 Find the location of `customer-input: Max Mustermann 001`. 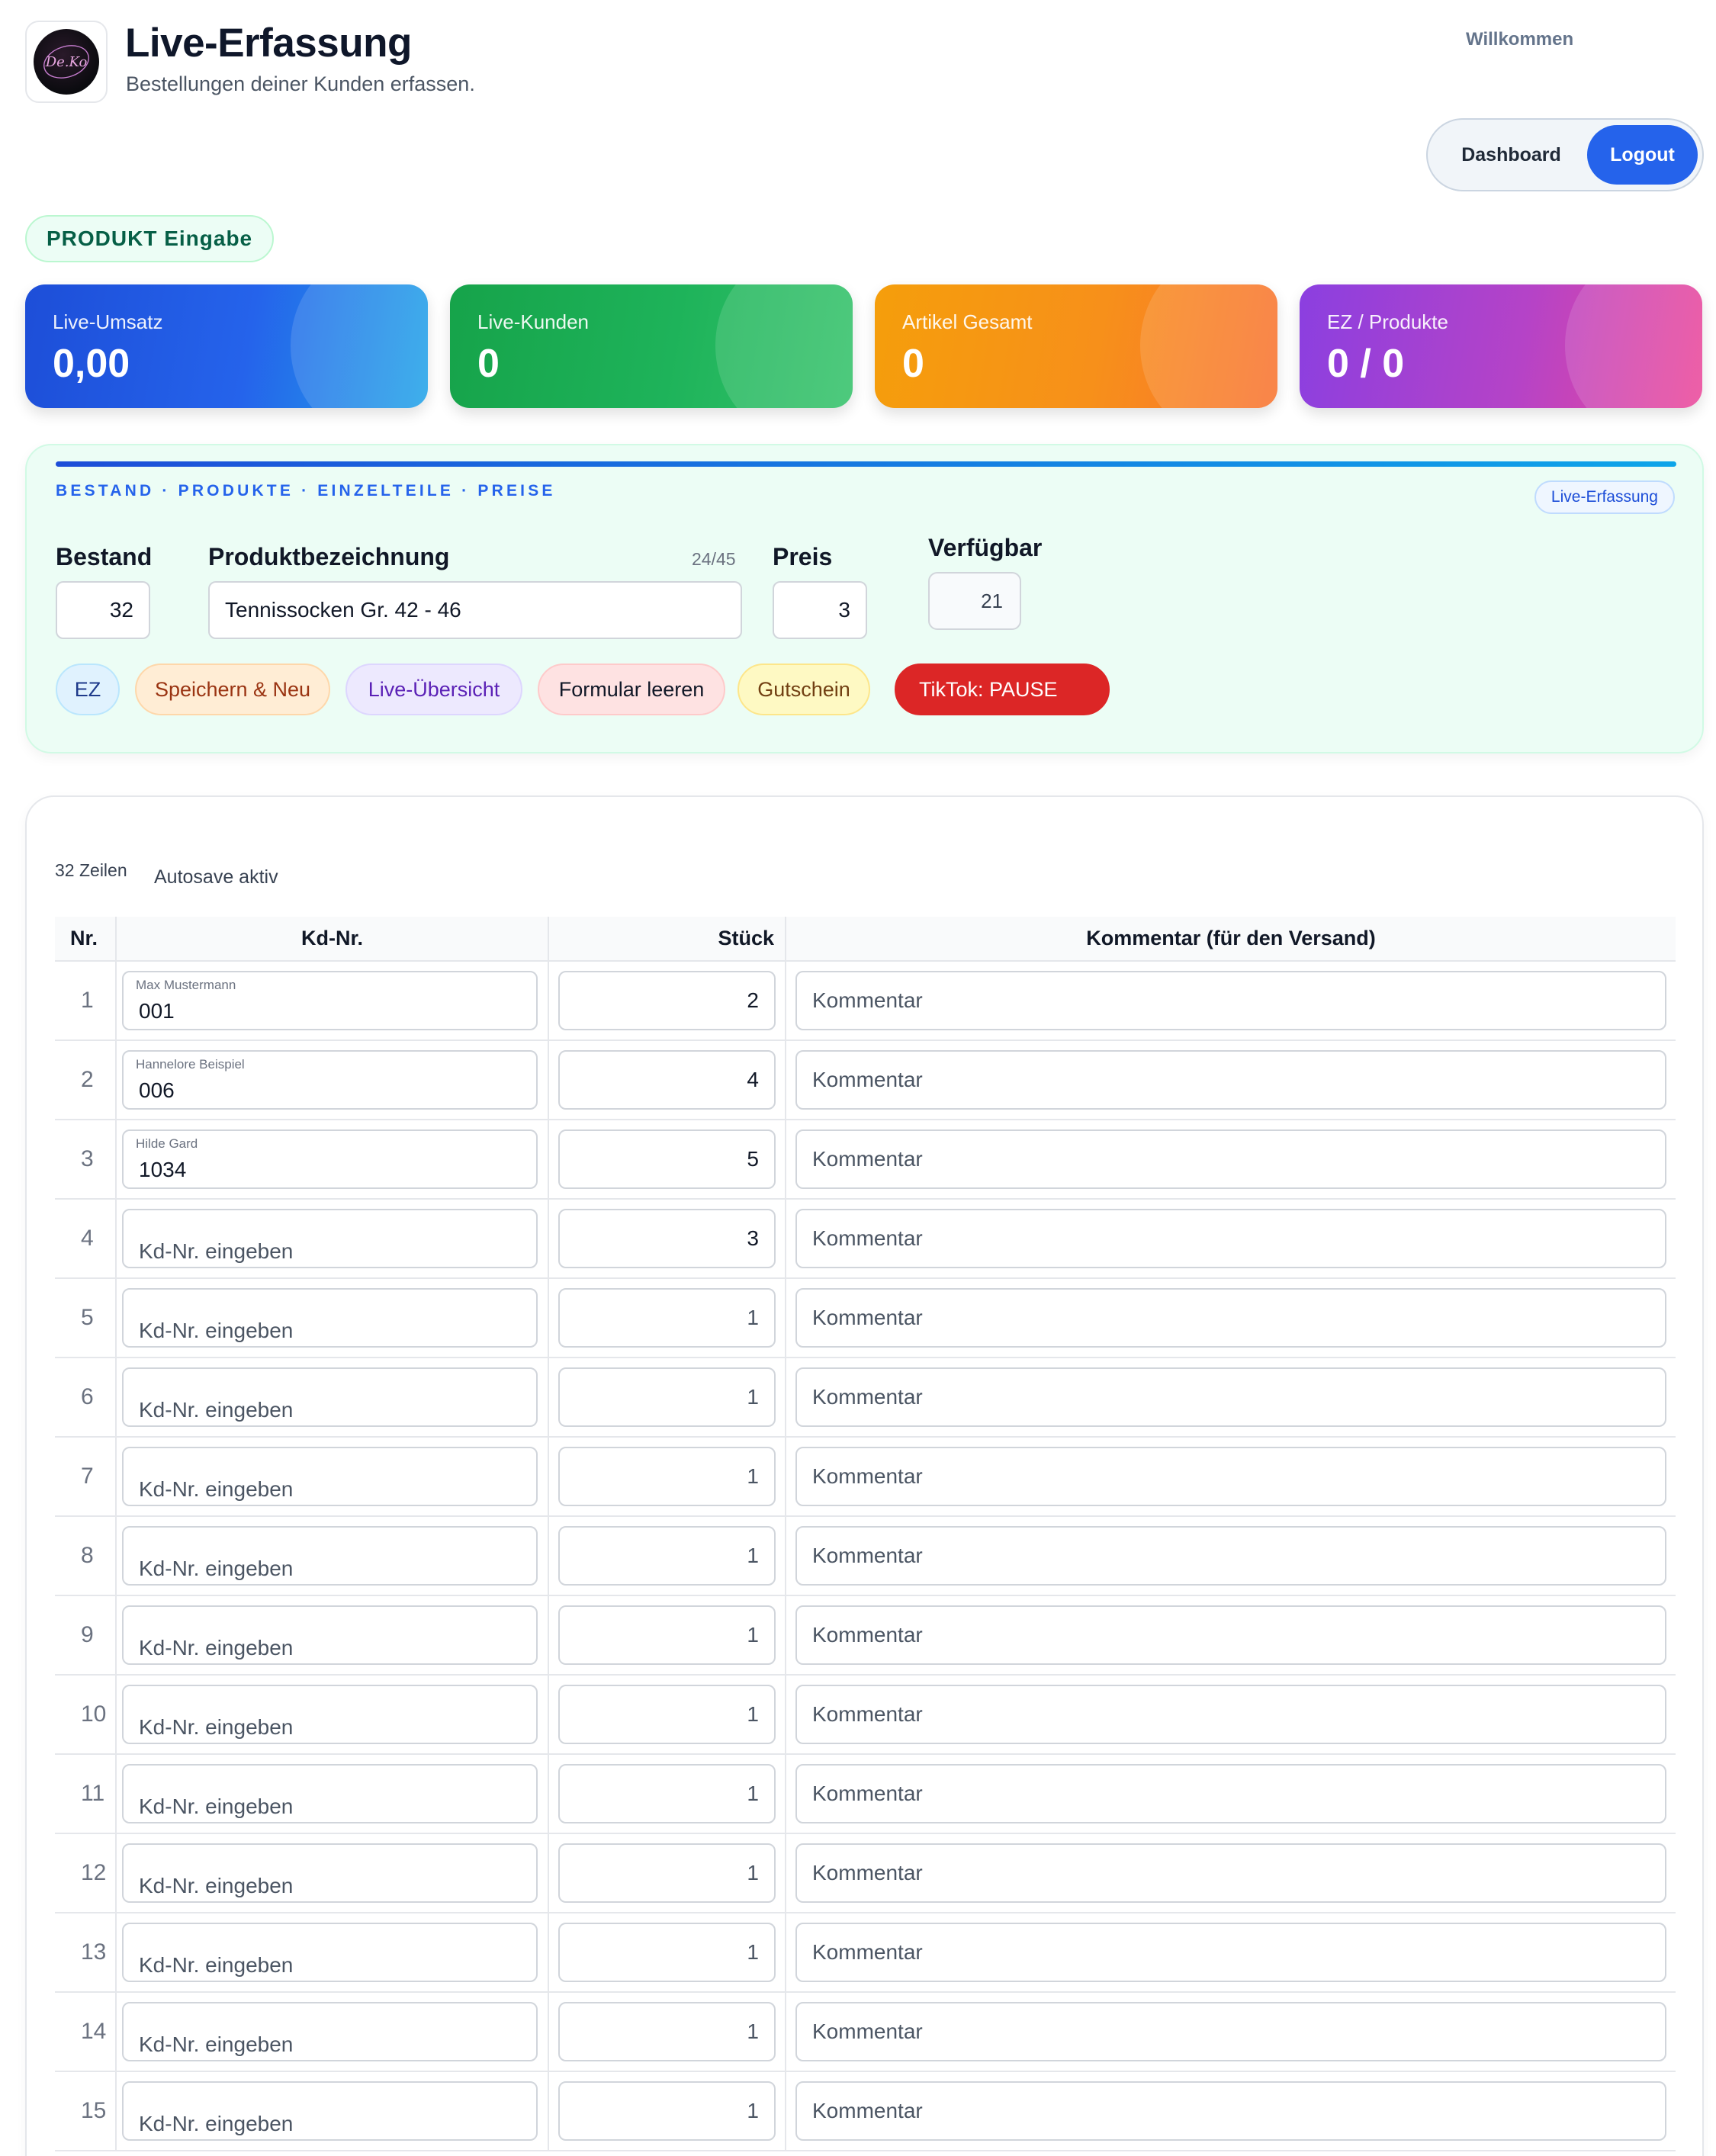

customer-input: Max Mustermann 001 is located at coordinates (330, 1000).